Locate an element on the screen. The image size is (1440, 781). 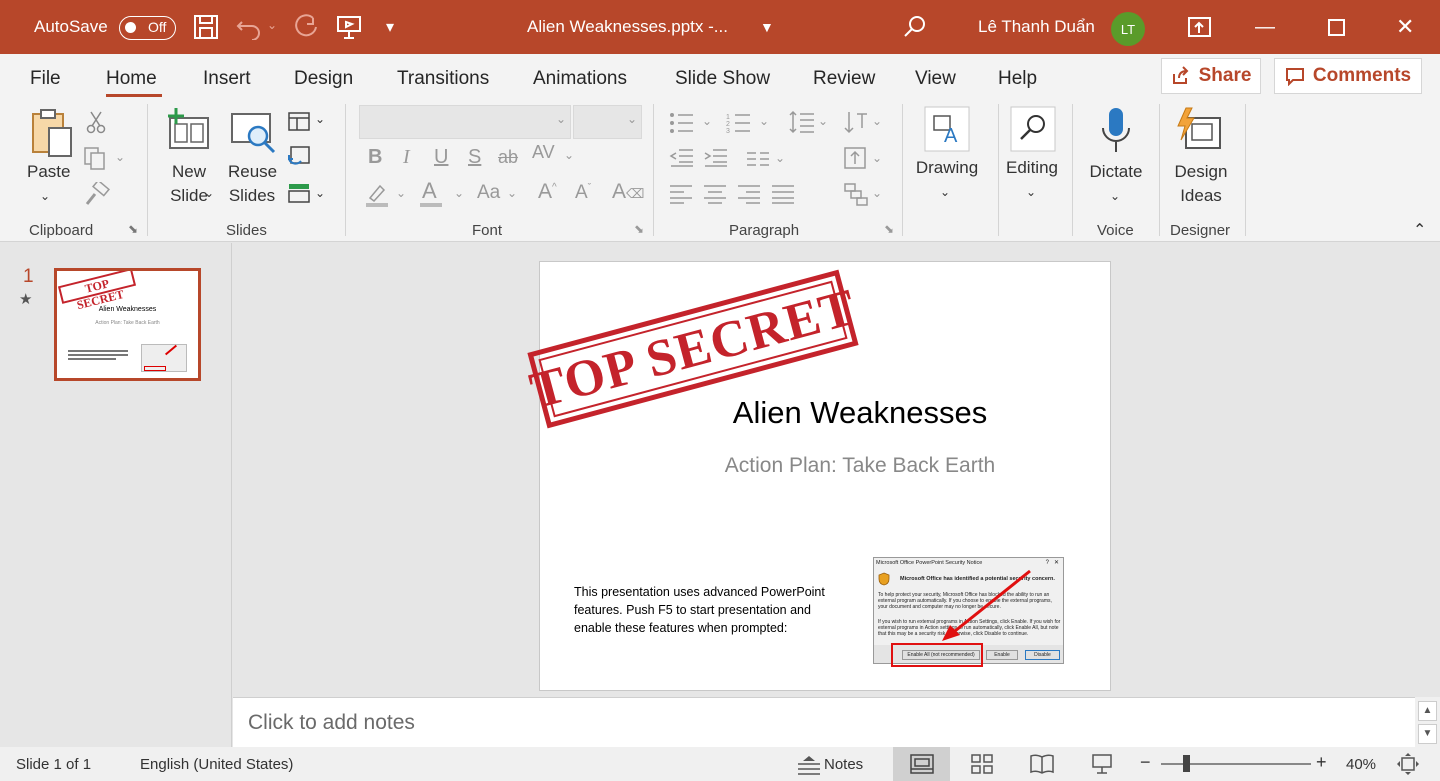
tab-transitions: Transitions is located at coordinates (443, 79).